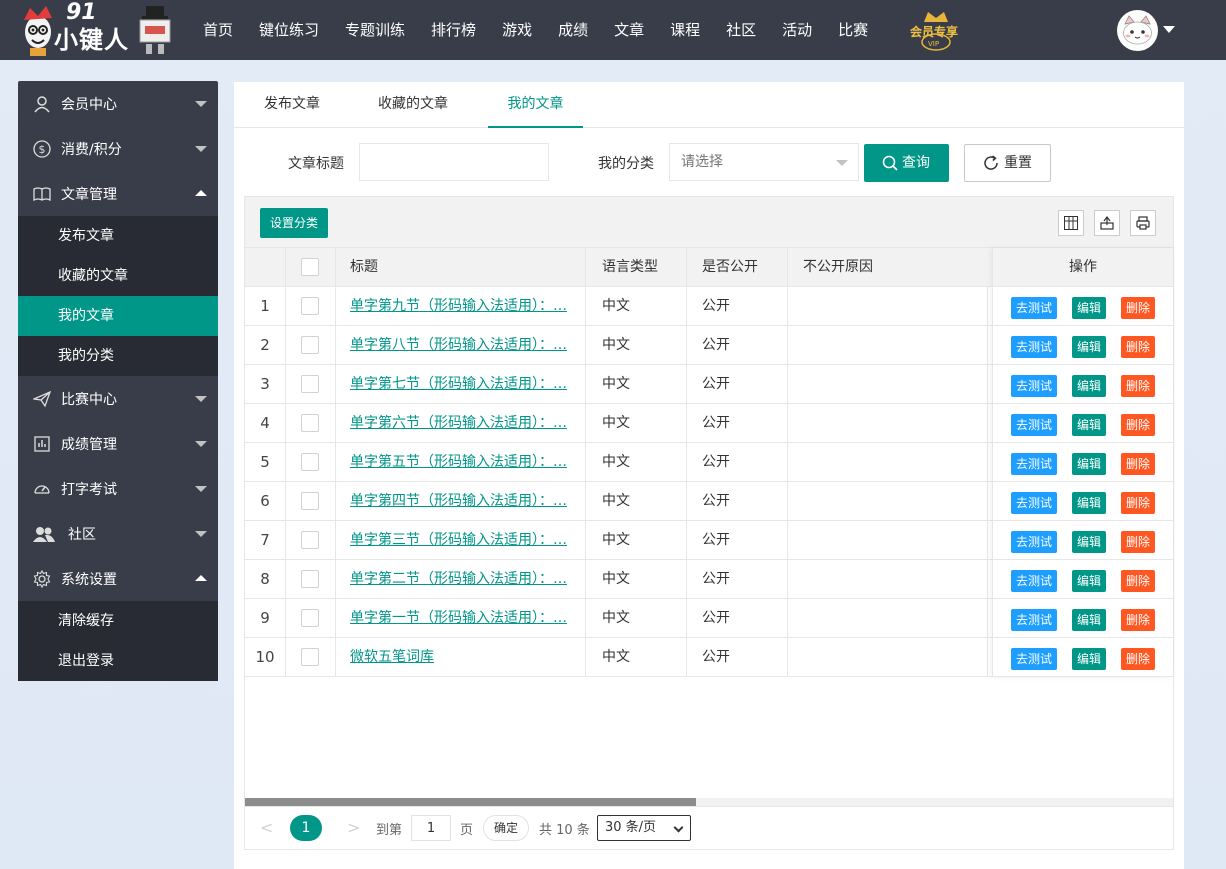  I want to click on title-search-input, so click(454, 162).